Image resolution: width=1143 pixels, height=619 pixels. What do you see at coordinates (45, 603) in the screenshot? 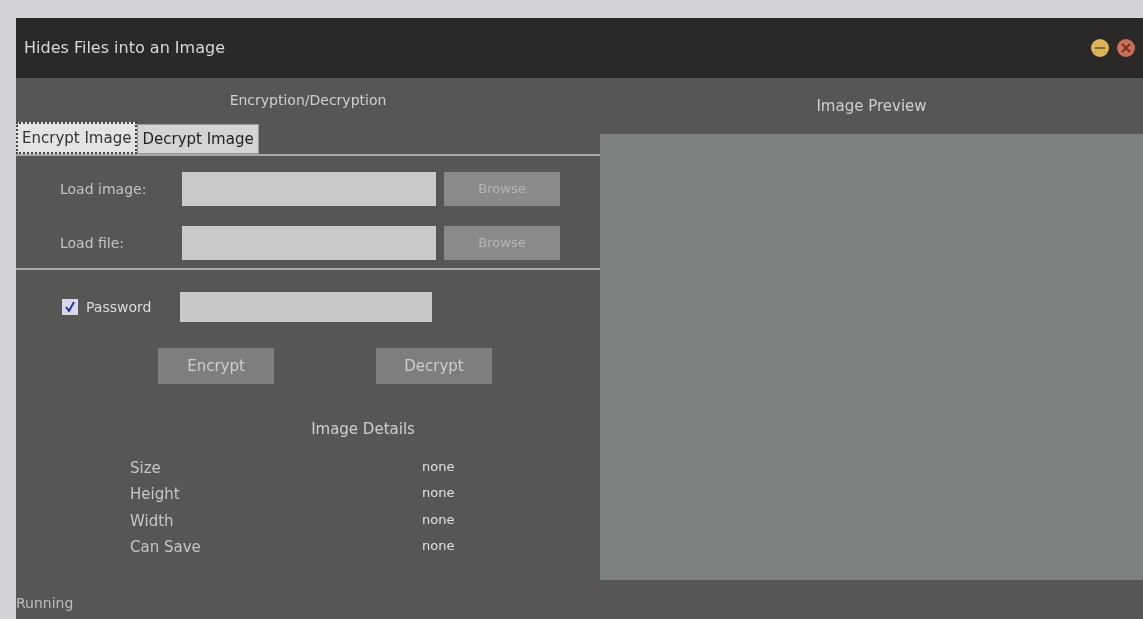
I see `status-text: Running` at bounding box center [45, 603].